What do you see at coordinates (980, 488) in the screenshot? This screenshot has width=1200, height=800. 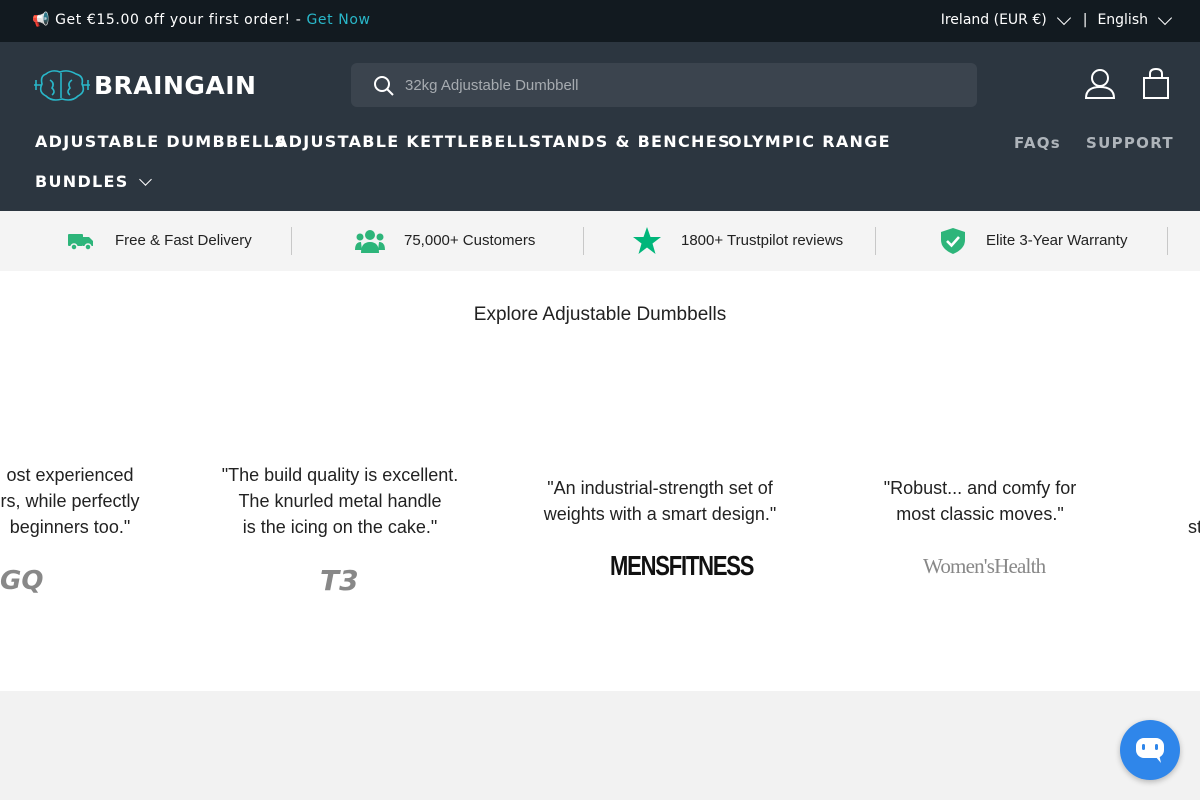 I see `quote-line: "Robust... and comfy for` at bounding box center [980, 488].